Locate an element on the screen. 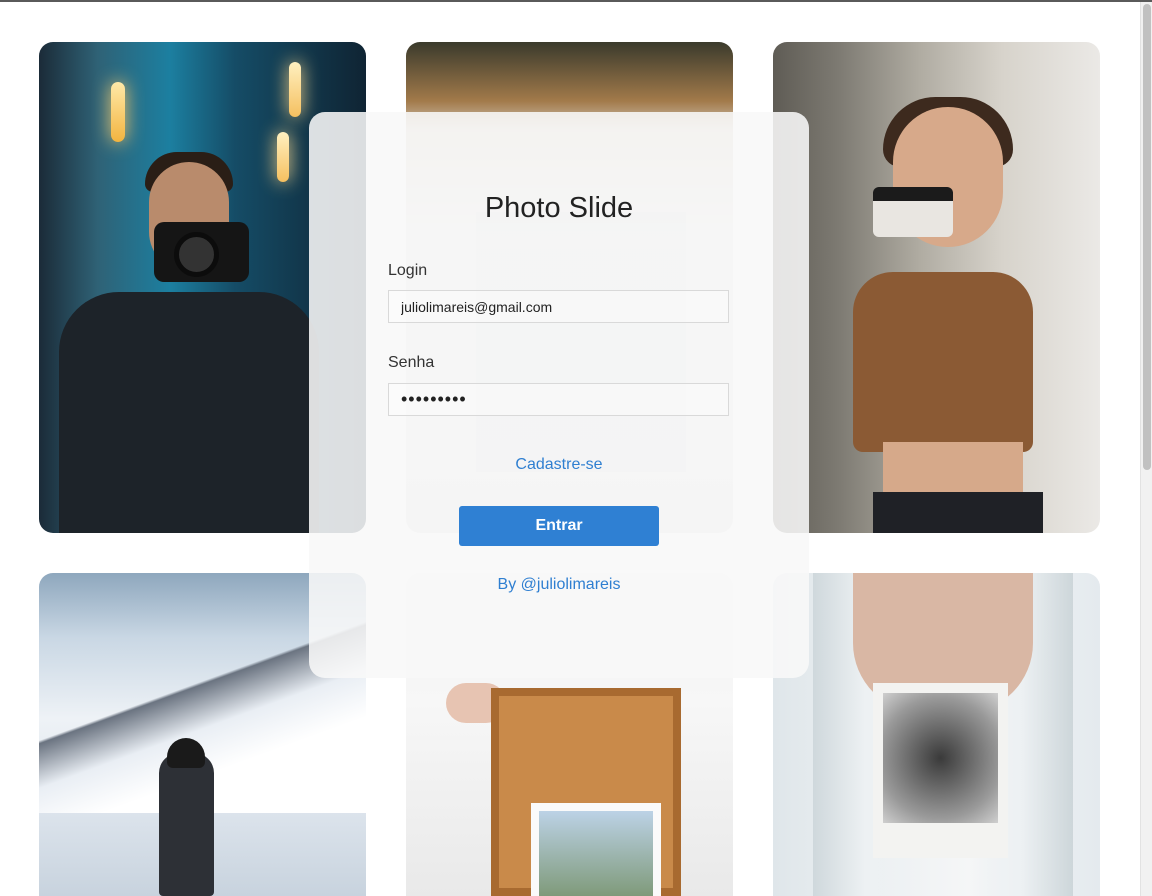 The image size is (1152, 896). login-label: Login is located at coordinates (408, 270).